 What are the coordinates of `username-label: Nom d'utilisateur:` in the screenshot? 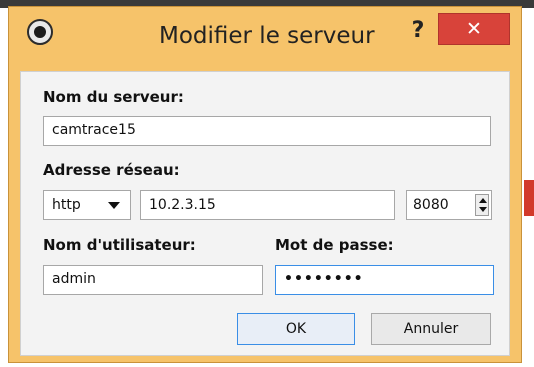 It's located at (119, 245).